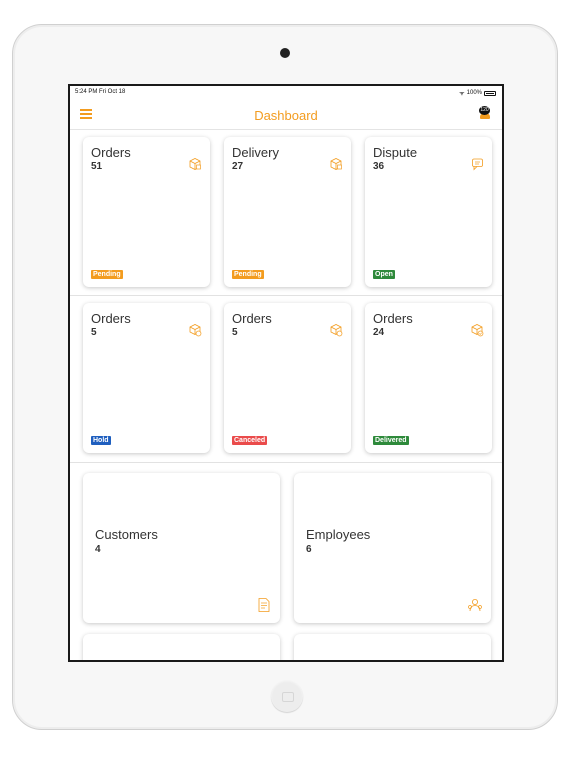 The height and width of the screenshot is (768, 576). Describe the element at coordinates (250, 440) in the screenshot. I see `status-badge: Canceled` at that location.